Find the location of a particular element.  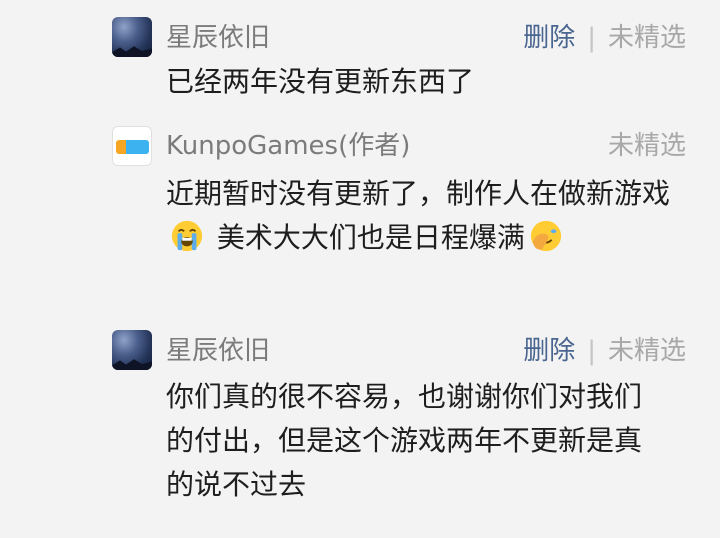

comment-text-part: 近期暂时没有更新了，制作人在做新游戏 is located at coordinates (418, 193).